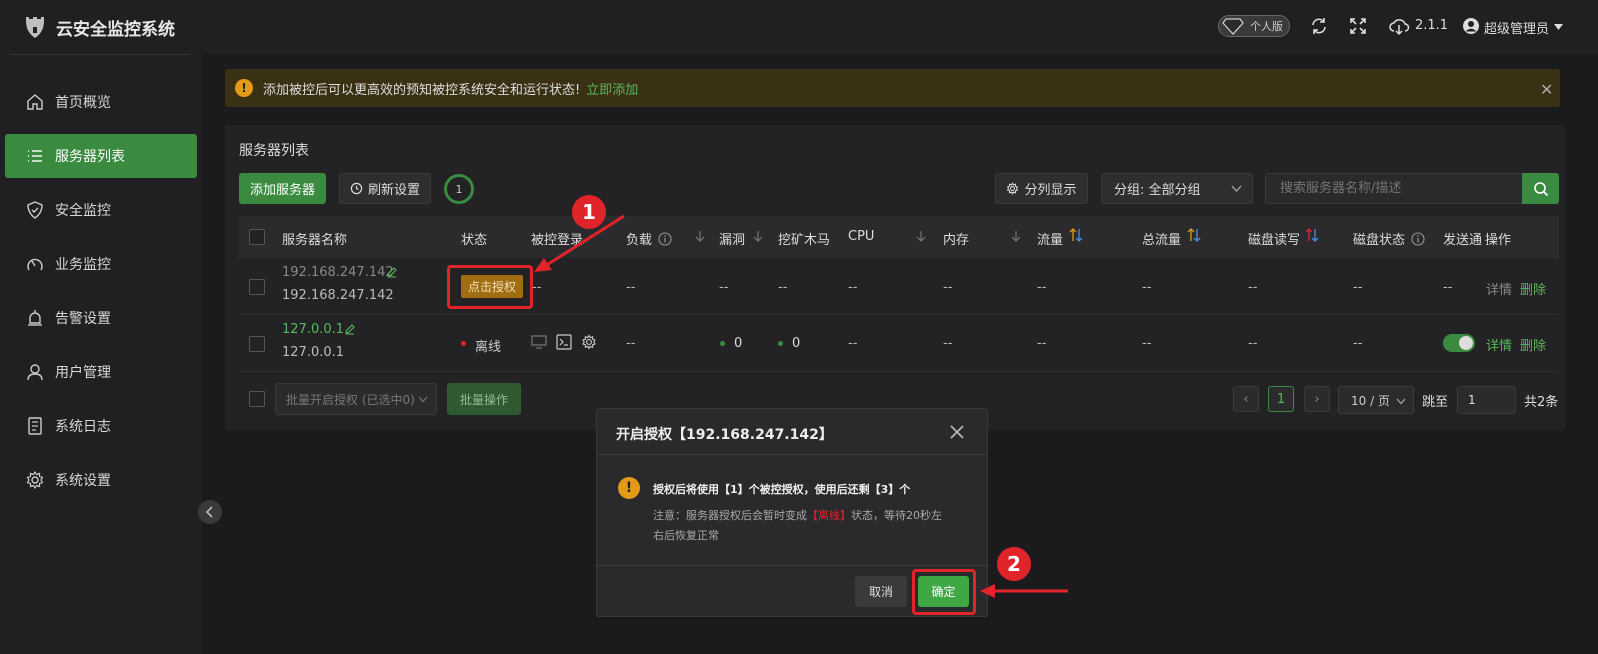 Image resolution: width=1598 pixels, height=654 pixels. I want to click on cloud-download-icon, so click(1399, 26).